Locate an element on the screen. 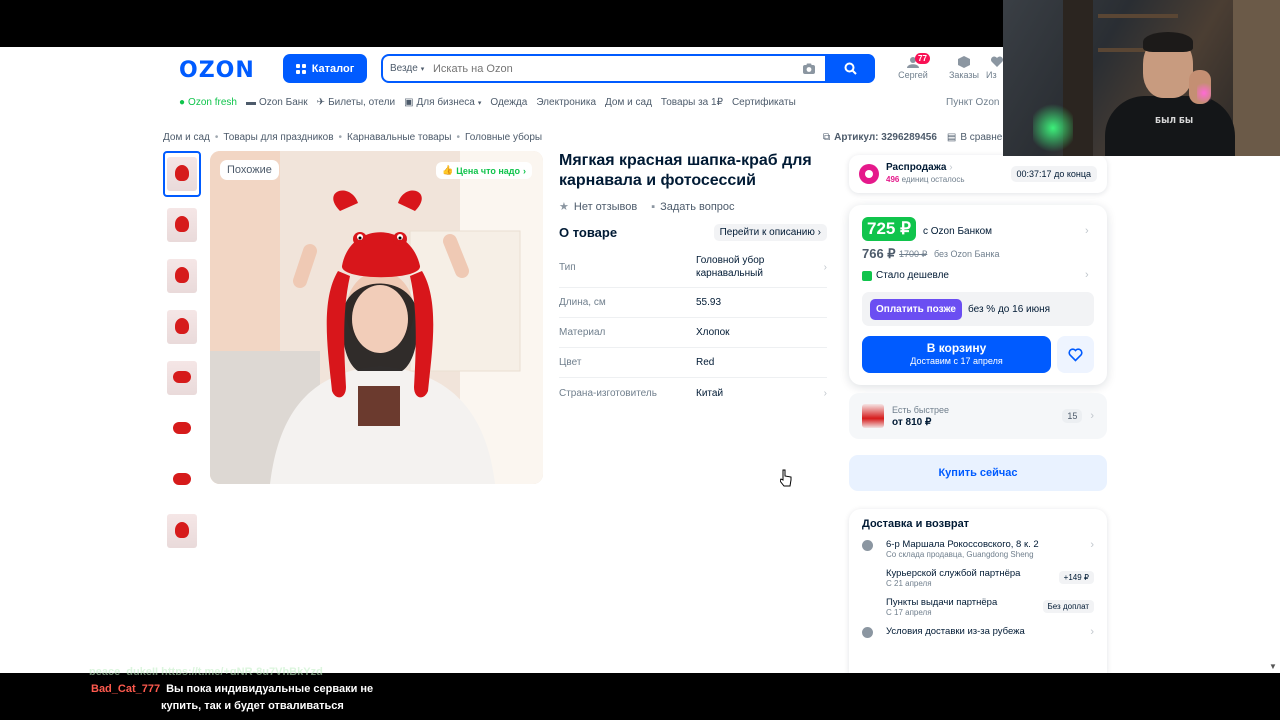  breadcrumb-item: Товары для праздников is located at coordinates (278, 137).